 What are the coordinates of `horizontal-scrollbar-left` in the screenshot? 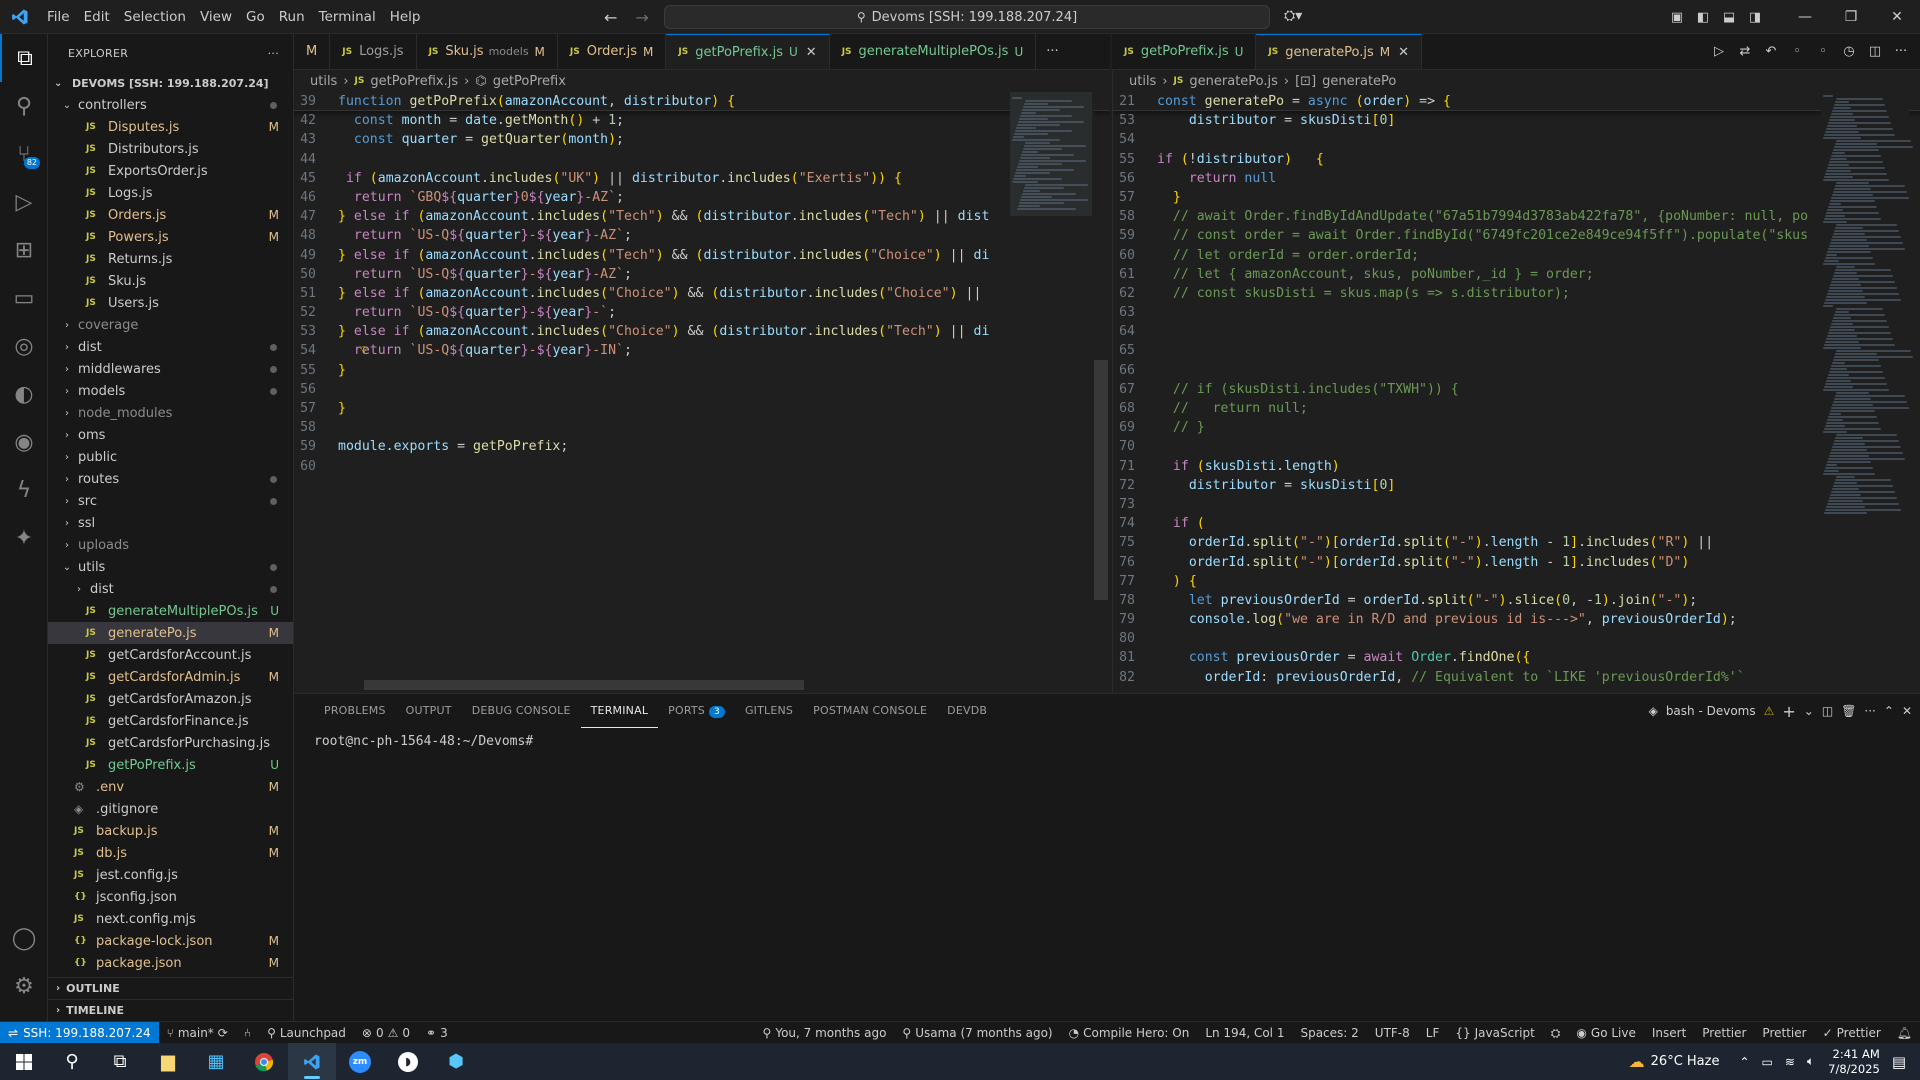 It's located at (584, 685).